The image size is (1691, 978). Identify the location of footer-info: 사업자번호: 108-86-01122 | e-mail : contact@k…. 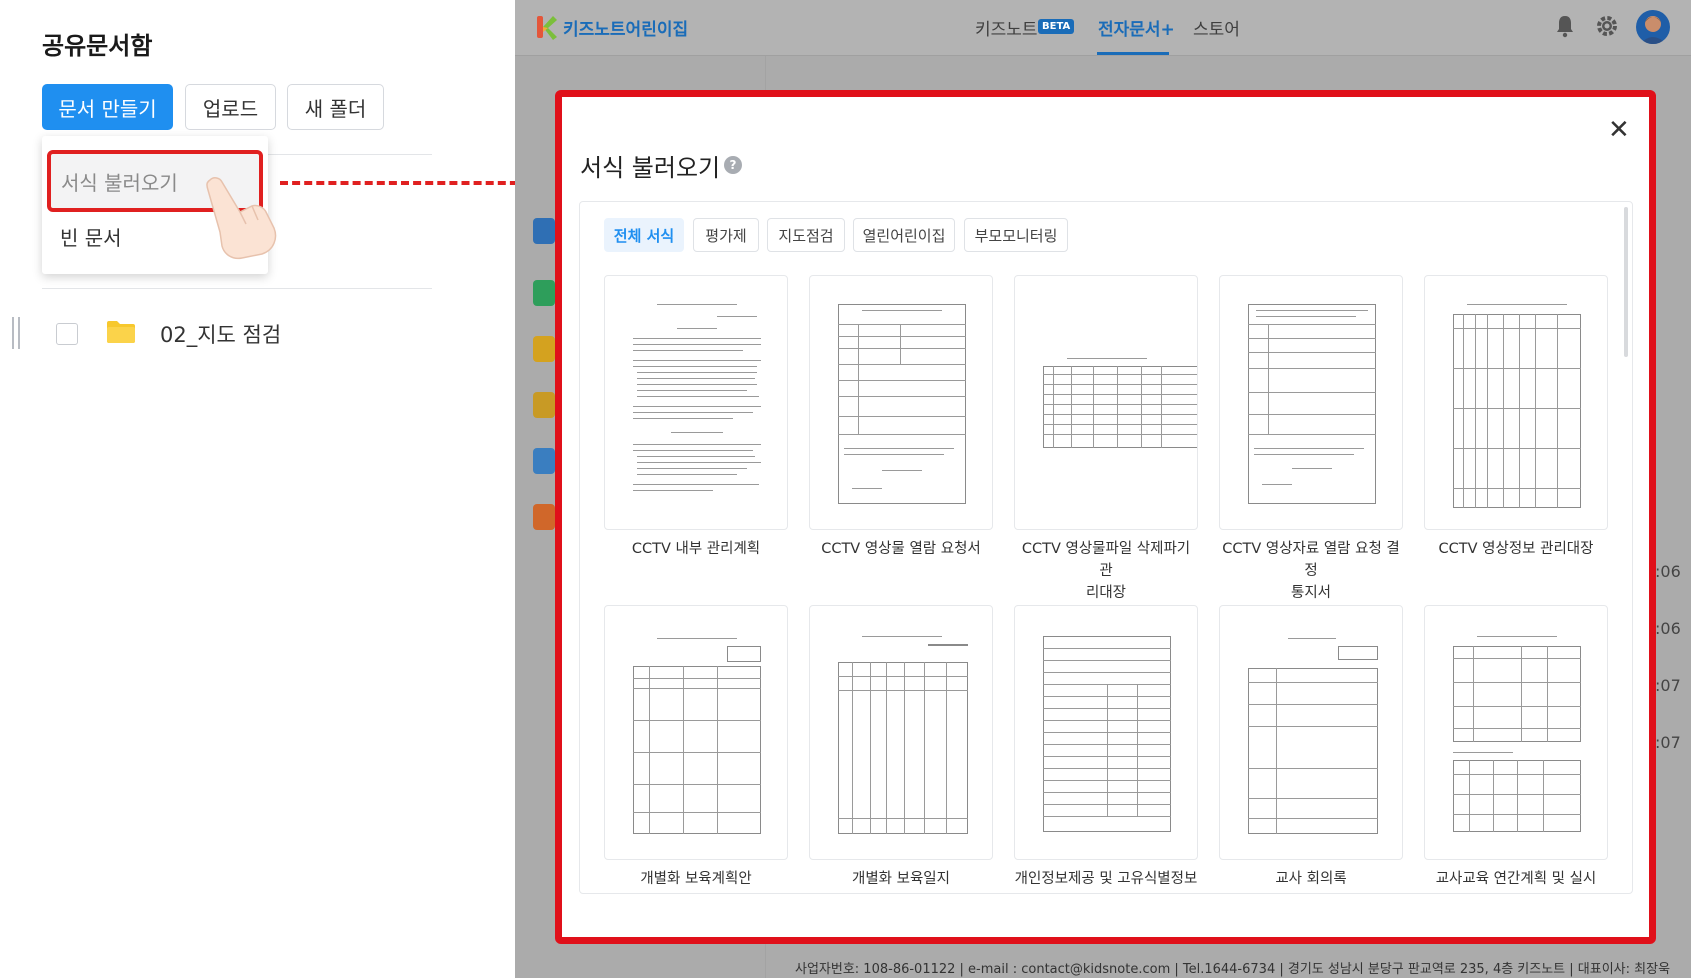
(1233, 969).